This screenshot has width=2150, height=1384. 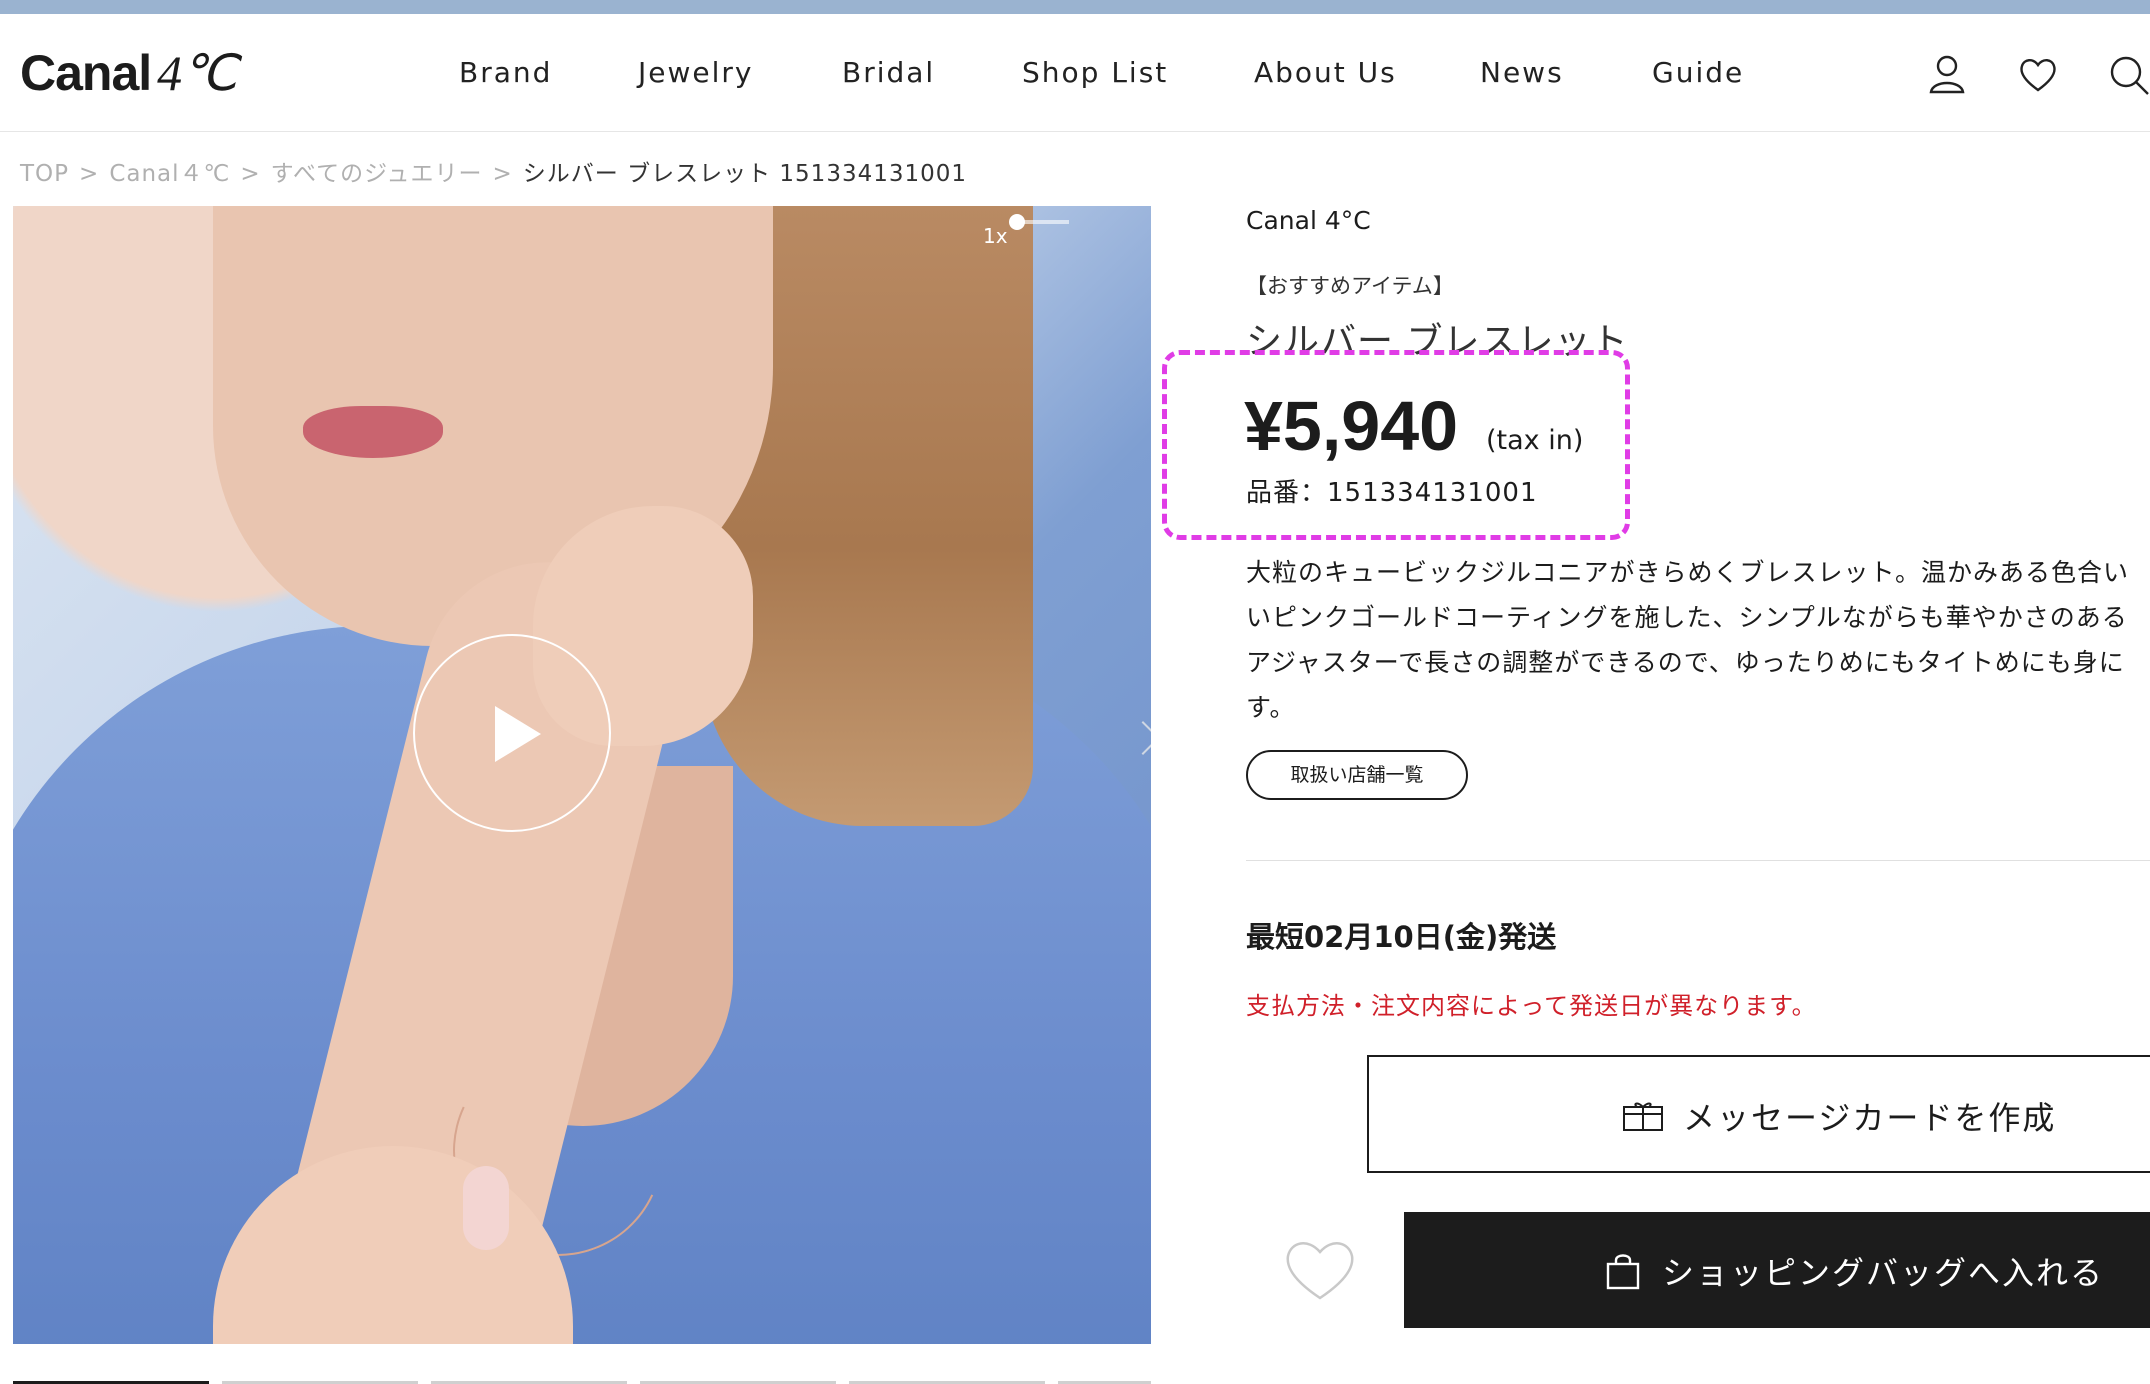 I want to click on stores-list-button: 取扱い店舗一覧, so click(x=1357, y=775).